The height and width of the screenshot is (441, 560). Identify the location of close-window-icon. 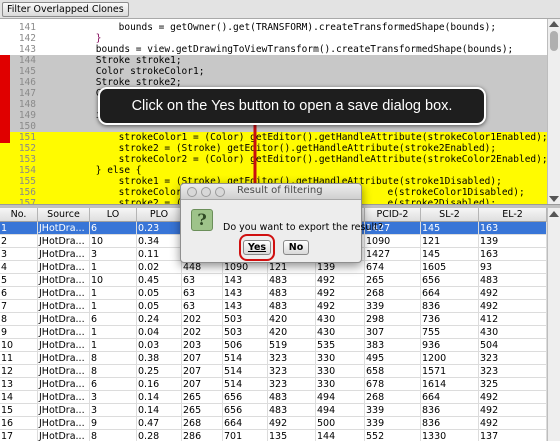
(192, 192).